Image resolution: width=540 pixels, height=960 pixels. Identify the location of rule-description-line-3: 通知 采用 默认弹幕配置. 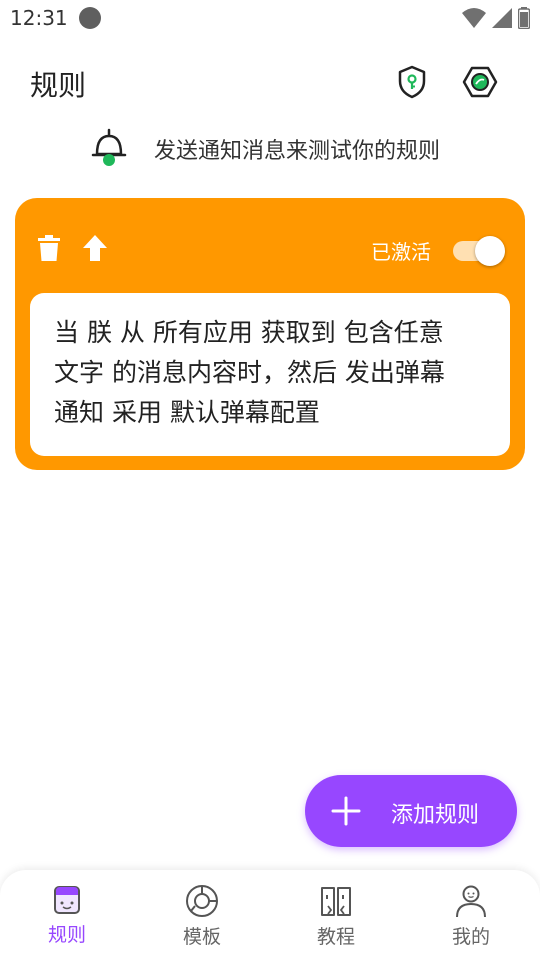
(187, 412).